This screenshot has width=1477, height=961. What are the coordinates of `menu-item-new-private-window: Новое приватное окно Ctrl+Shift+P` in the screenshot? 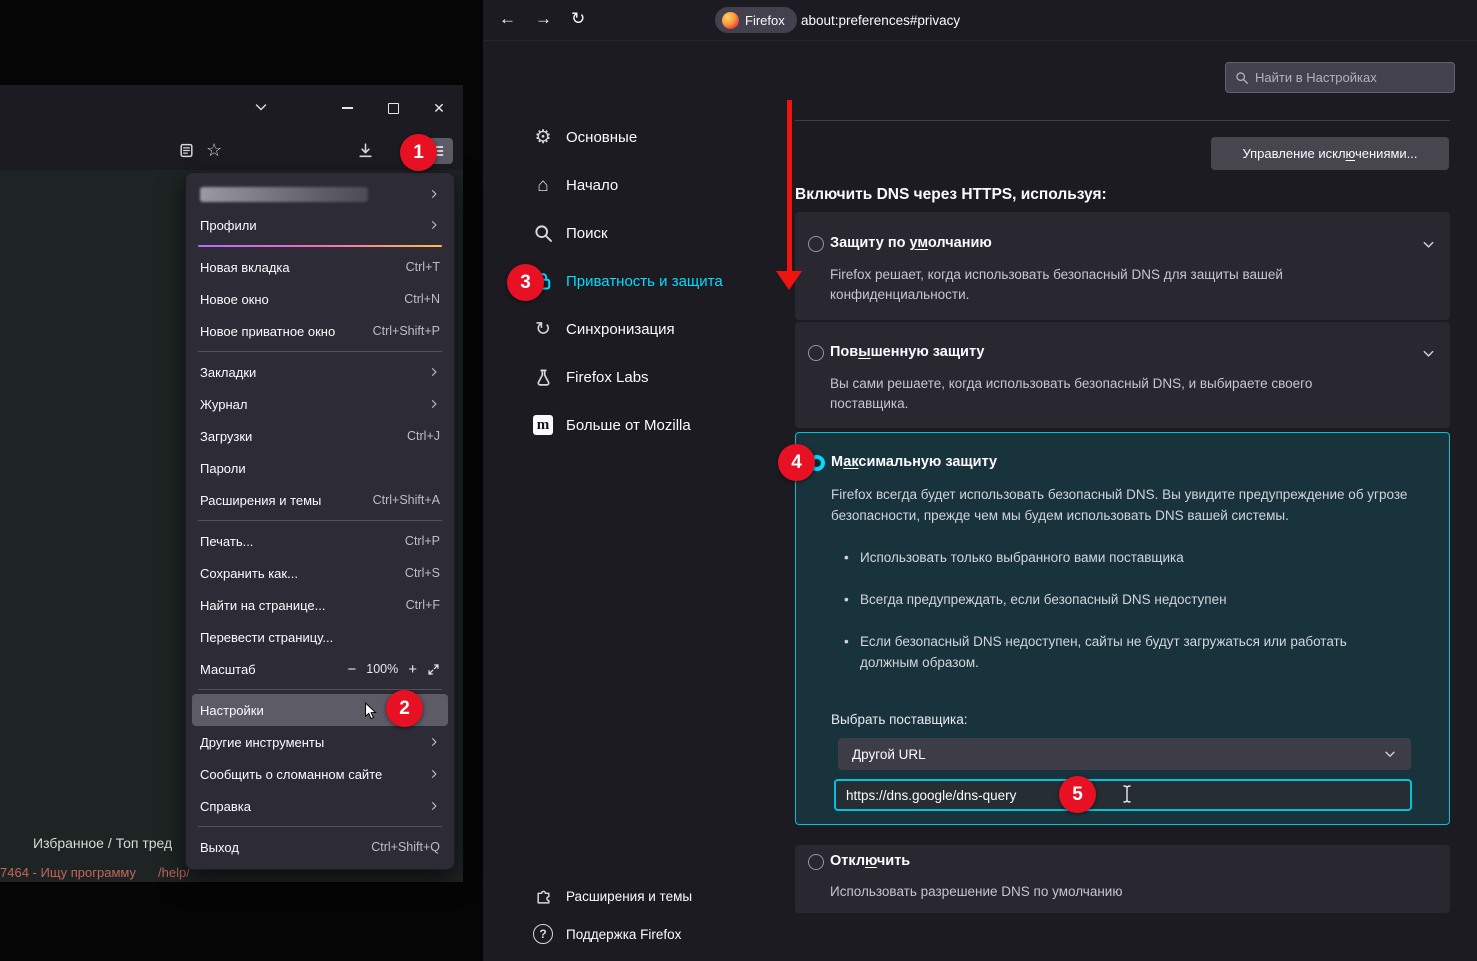 It's located at (320, 331).